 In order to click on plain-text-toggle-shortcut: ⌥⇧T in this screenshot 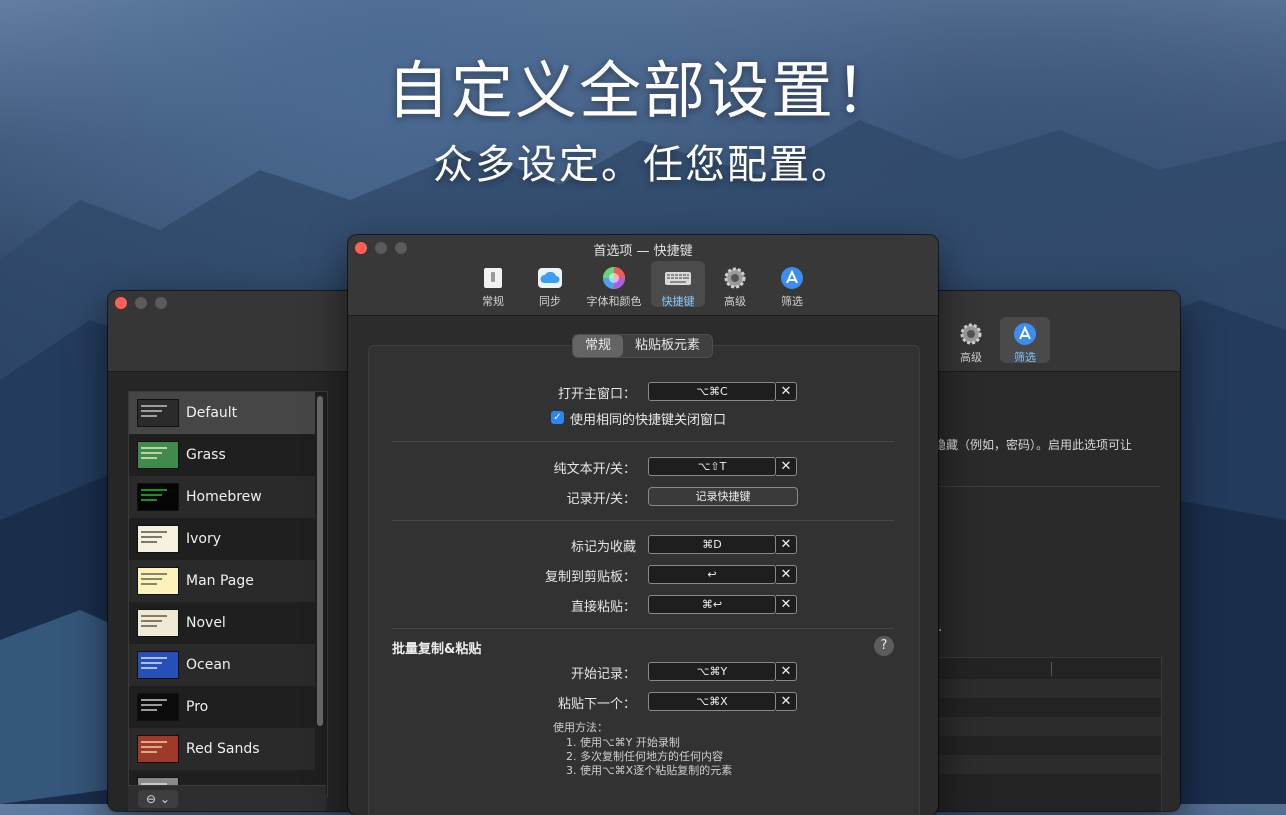, I will do `click(712, 466)`.